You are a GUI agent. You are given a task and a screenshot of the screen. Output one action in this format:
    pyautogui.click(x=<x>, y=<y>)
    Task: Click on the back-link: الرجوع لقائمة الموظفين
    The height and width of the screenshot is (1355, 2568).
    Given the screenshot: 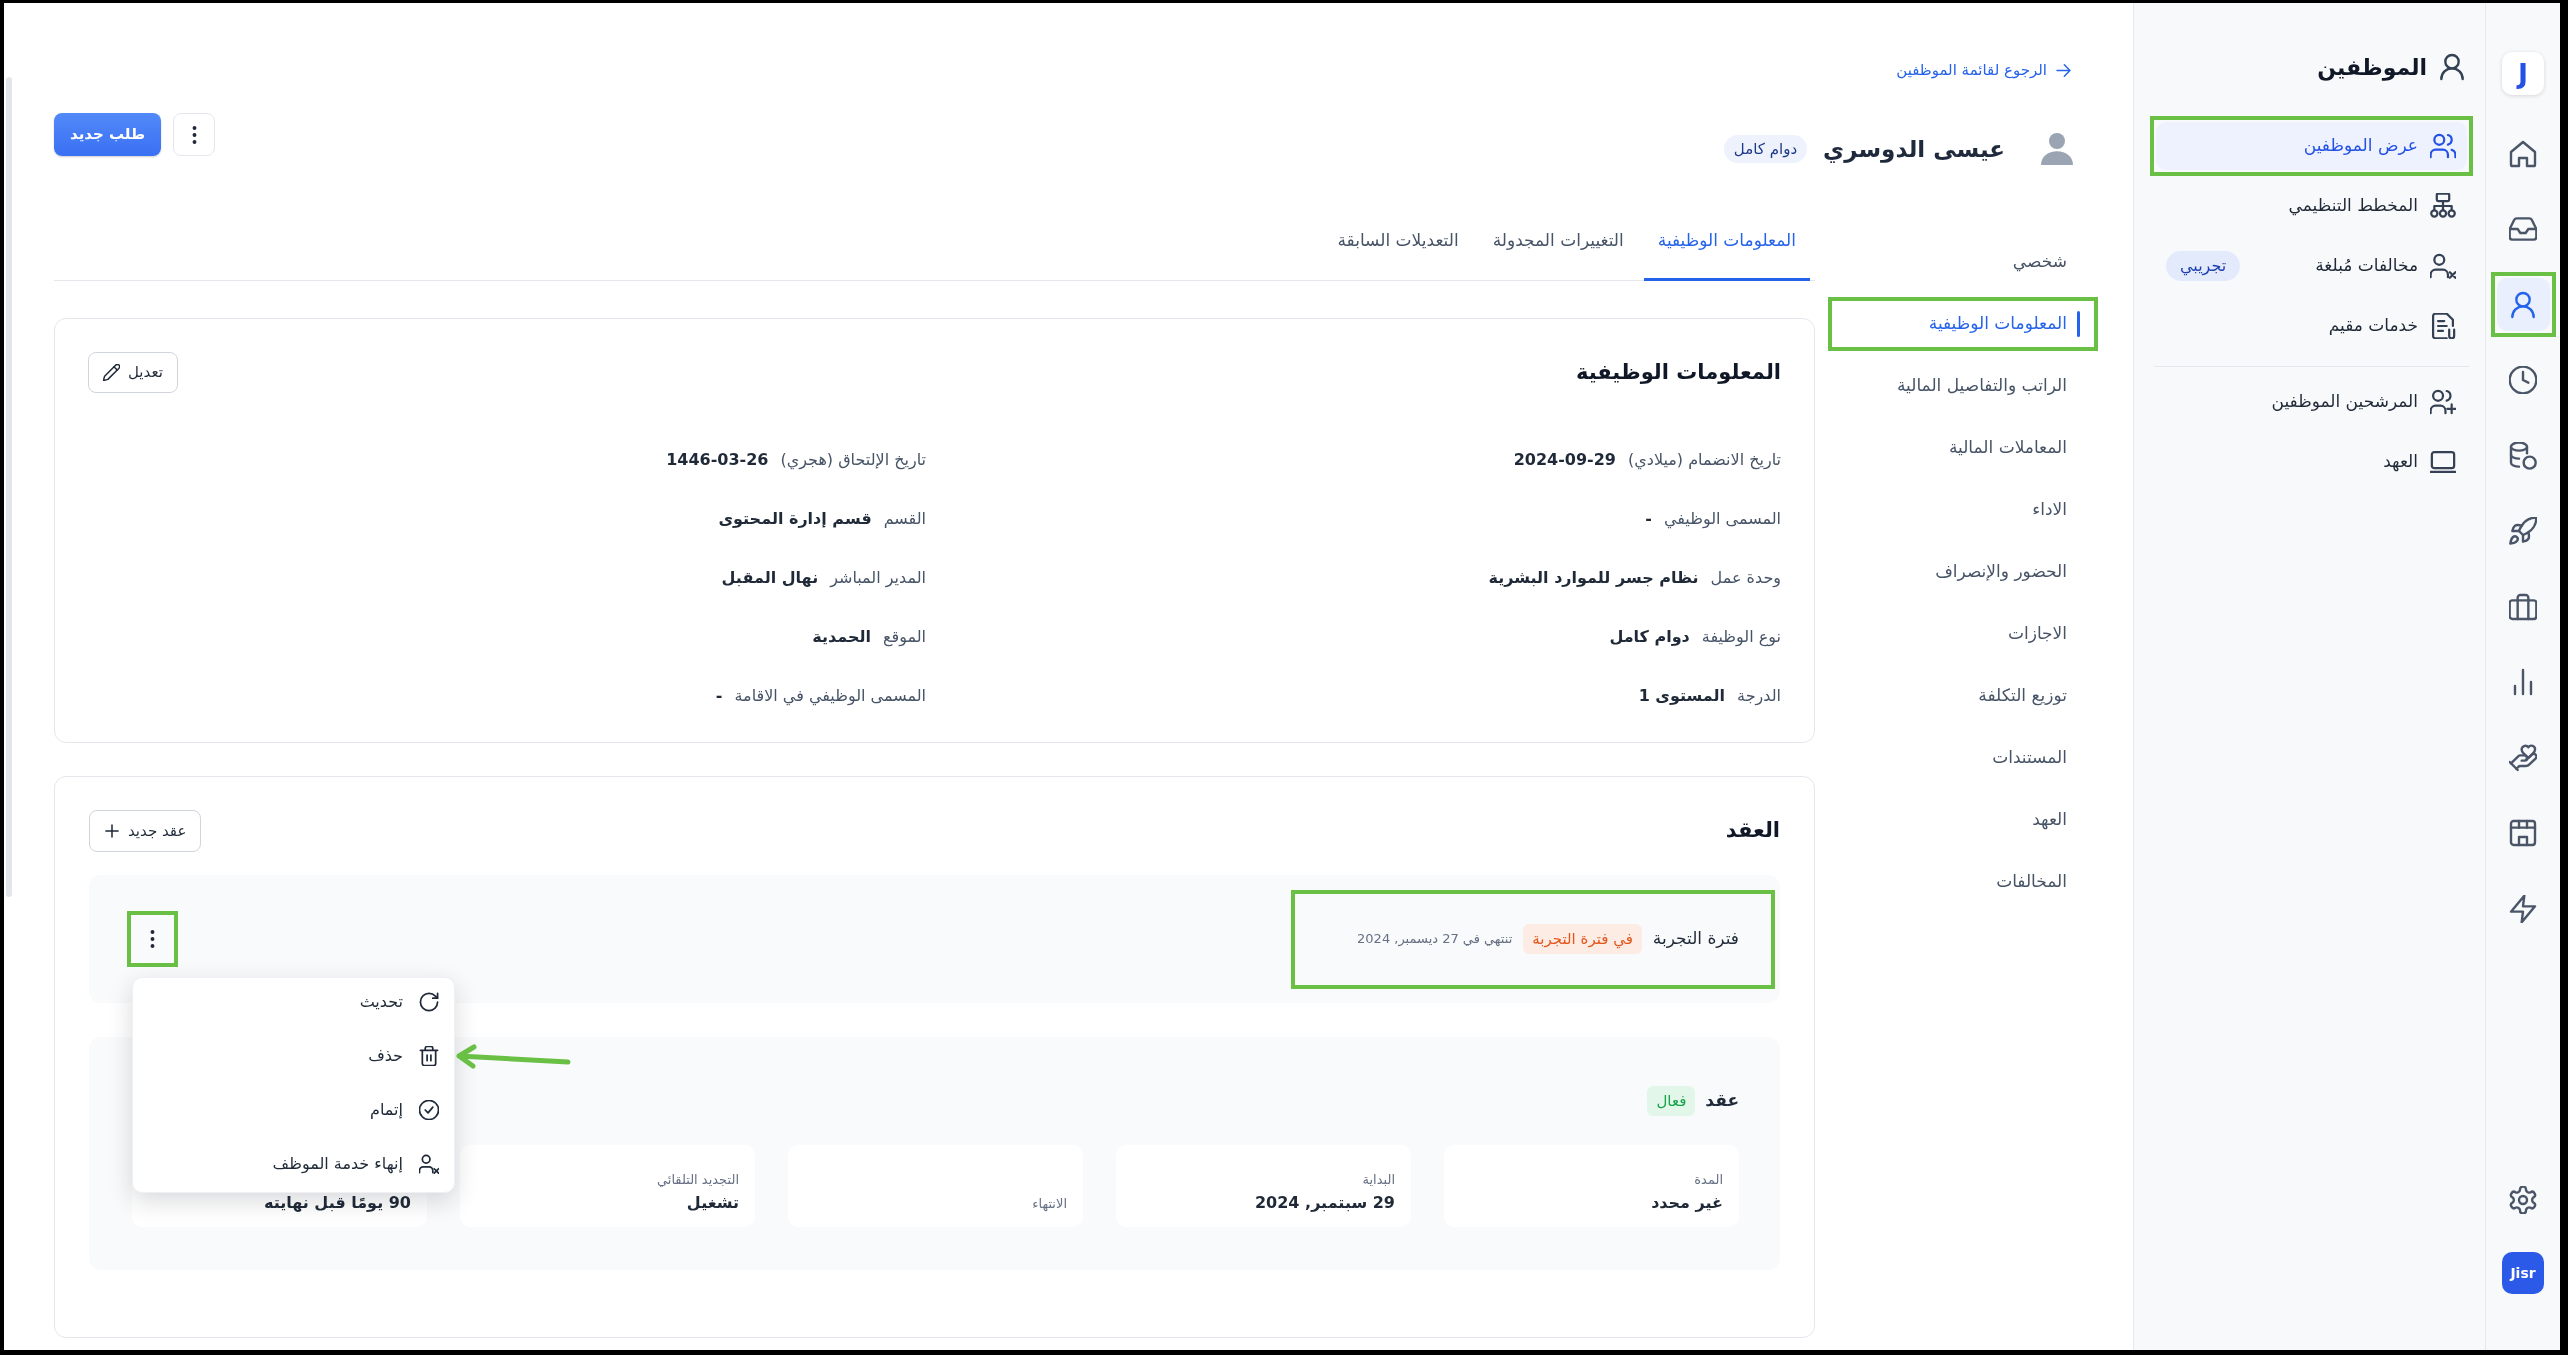 What is the action you would take?
    pyautogui.click(x=1984, y=70)
    